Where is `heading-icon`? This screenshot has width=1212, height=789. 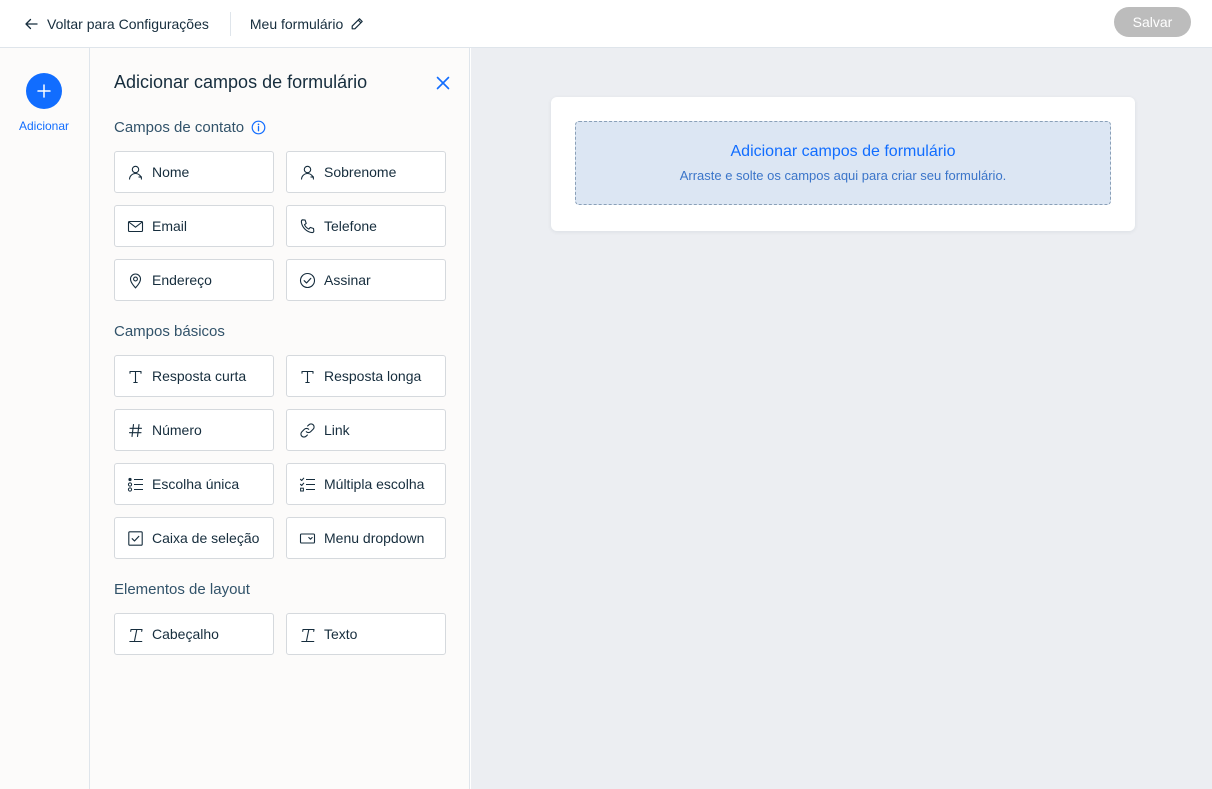
heading-icon is located at coordinates (136, 635).